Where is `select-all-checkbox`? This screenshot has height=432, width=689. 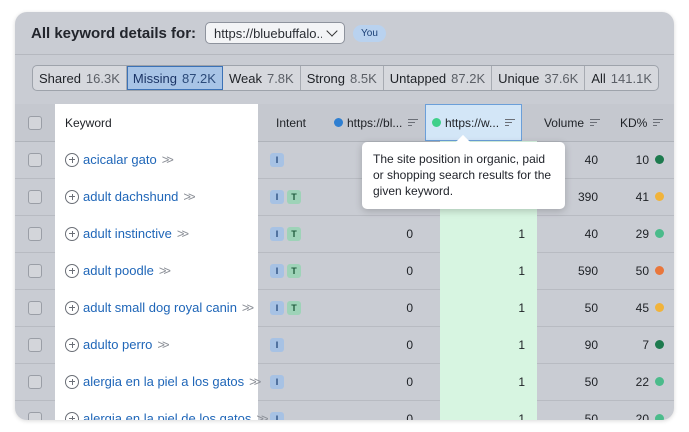
select-all-checkbox is located at coordinates (35, 122).